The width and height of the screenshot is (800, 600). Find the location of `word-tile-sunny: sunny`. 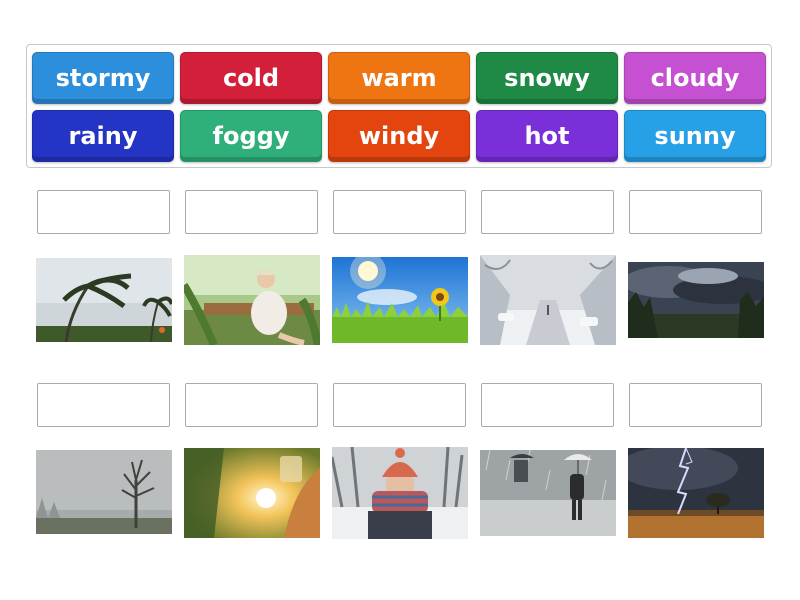

word-tile-sunny: sunny is located at coordinates (695, 136).